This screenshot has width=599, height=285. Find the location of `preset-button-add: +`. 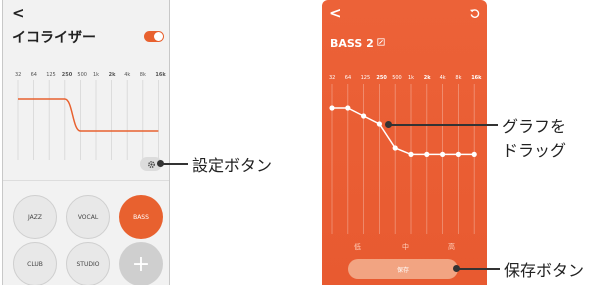

preset-button-add: + is located at coordinates (141, 263).